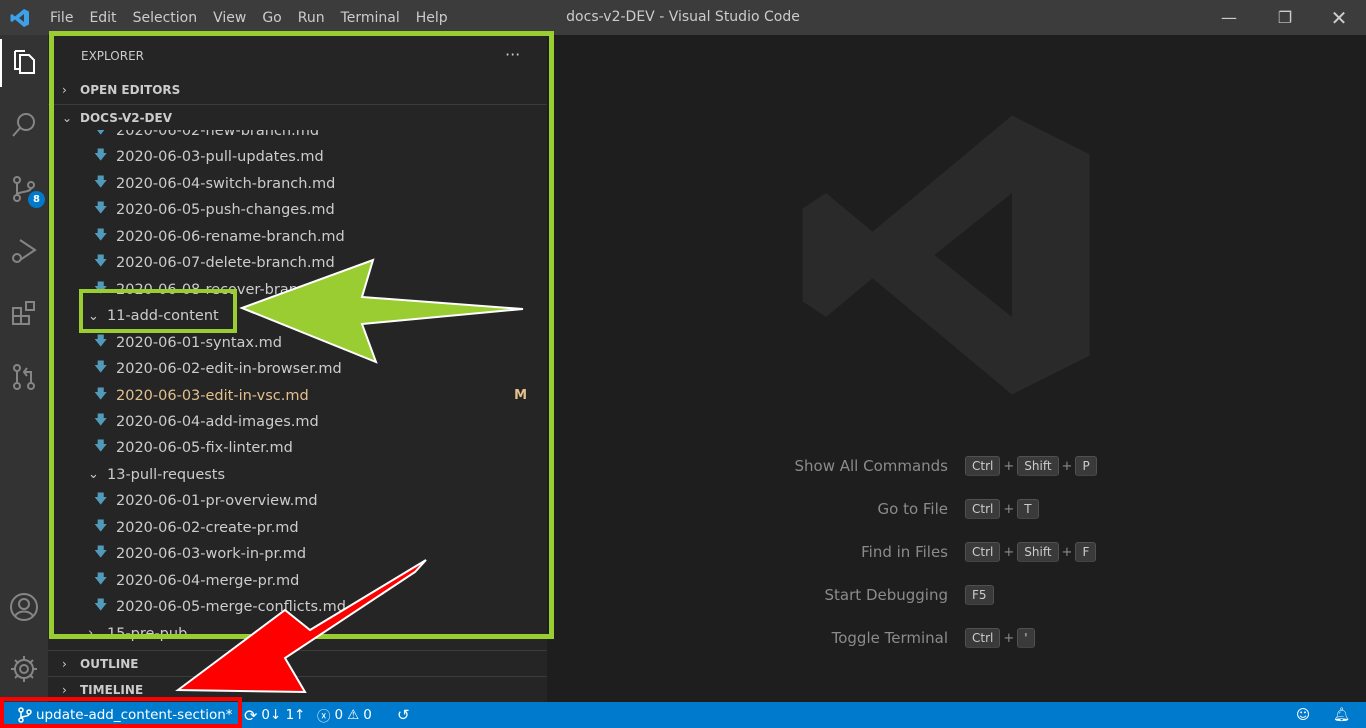 Image resolution: width=1366 pixels, height=728 pixels. What do you see at coordinates (339, 715) in the screenshot?
I see `error-count: 0` at bounding box center [339, 715].